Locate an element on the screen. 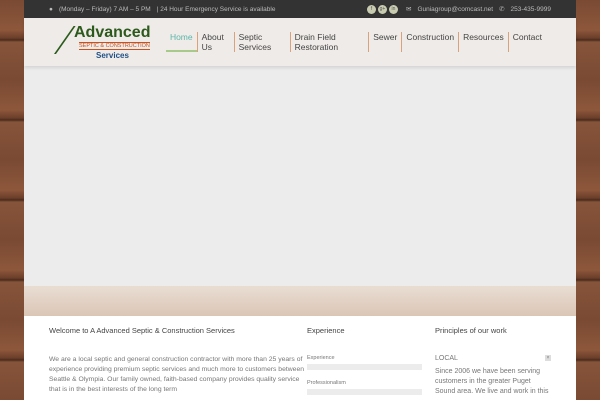 The height and width of the screenshot is (400, 600). nav-about: About Us is located at coordinates (215, 42).